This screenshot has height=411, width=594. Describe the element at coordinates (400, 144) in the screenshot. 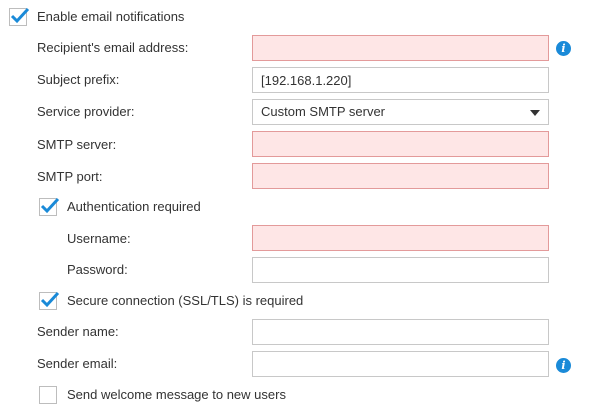

I see `smtp-server-input` at that location.